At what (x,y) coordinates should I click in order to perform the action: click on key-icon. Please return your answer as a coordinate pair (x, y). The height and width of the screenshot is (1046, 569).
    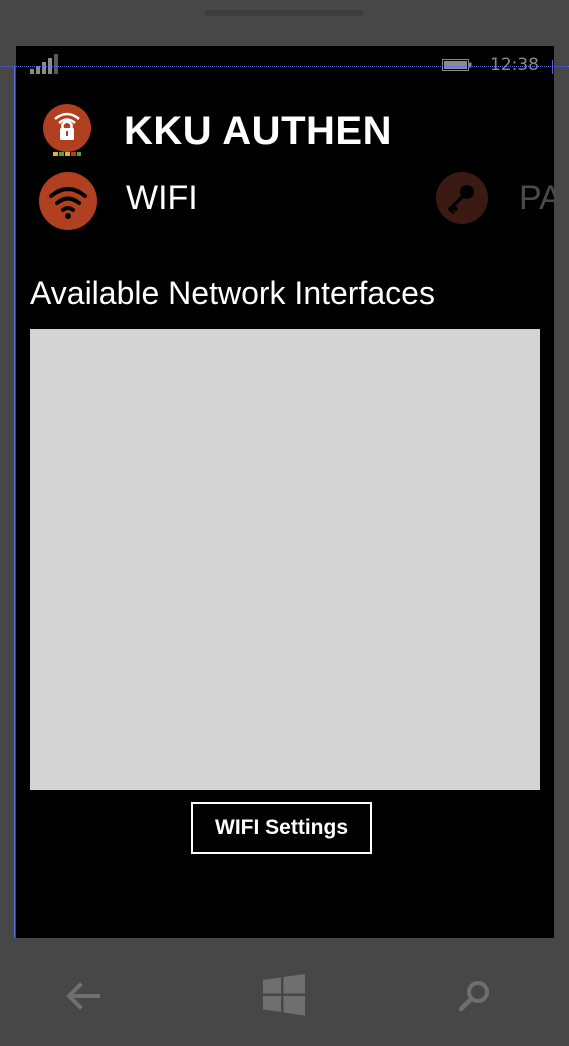
    Looking at the image, I should click on (461, 199).